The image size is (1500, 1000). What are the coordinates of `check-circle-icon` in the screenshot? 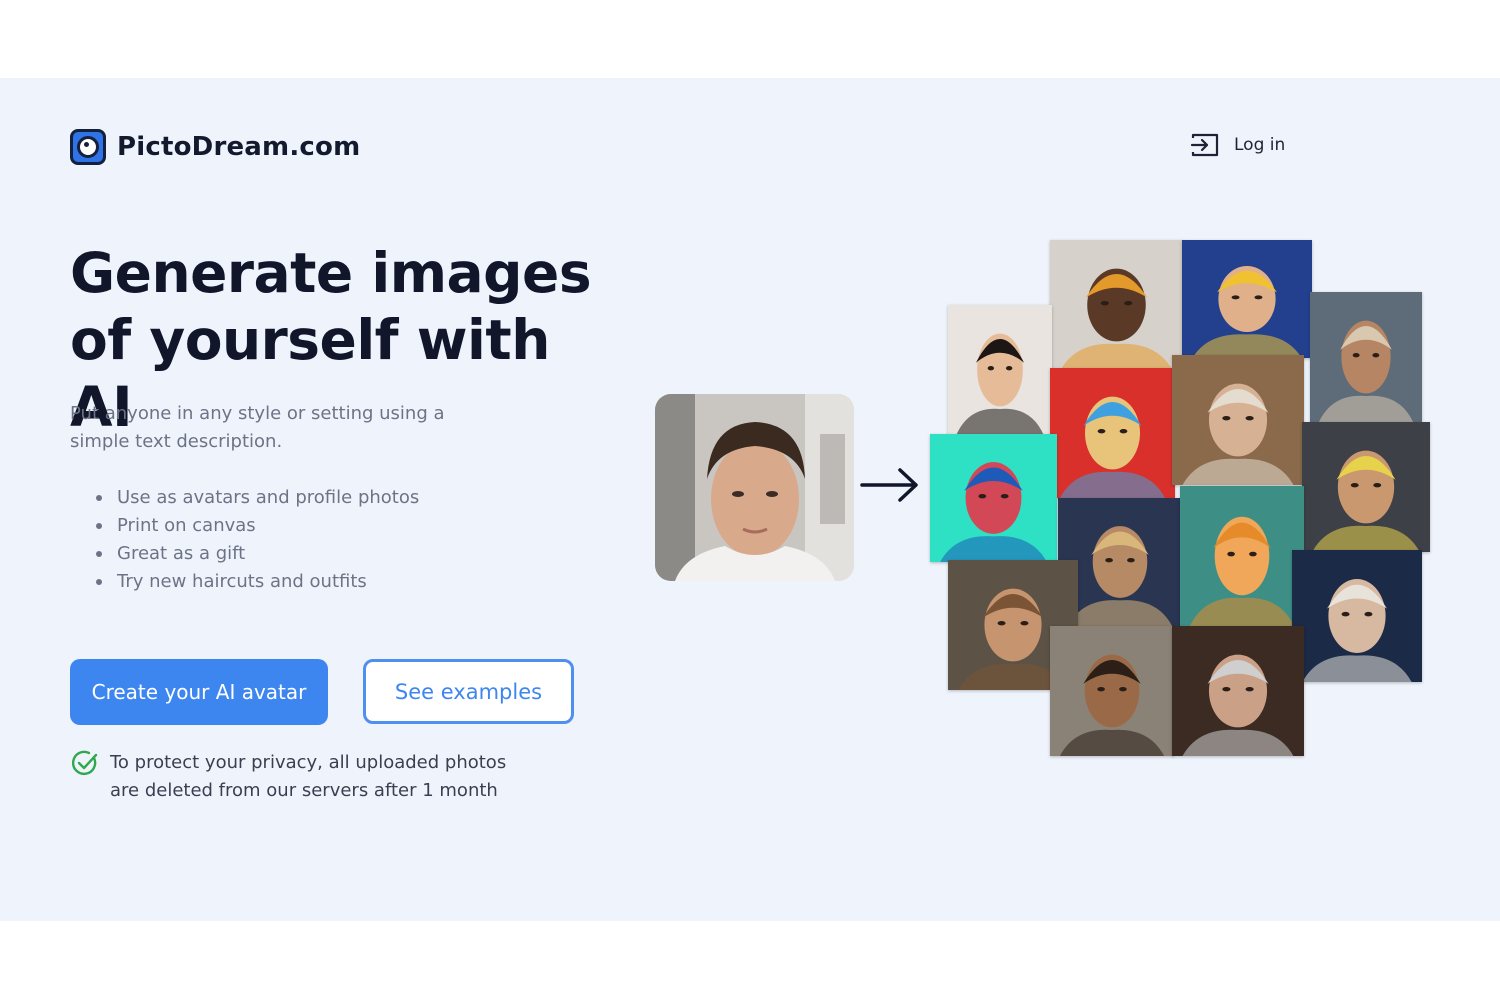 It's located at (85, 763).